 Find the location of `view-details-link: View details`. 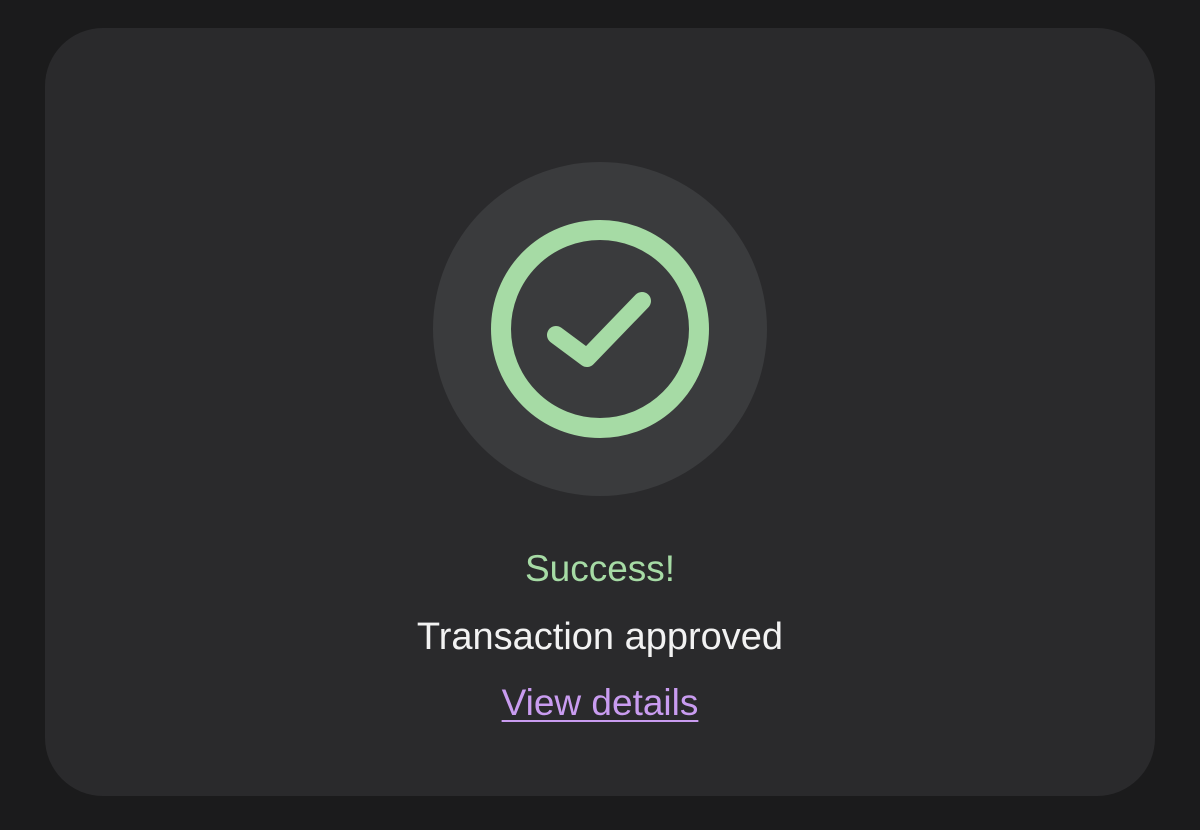

view-details-link: View details is located at coordinates (600, 702).